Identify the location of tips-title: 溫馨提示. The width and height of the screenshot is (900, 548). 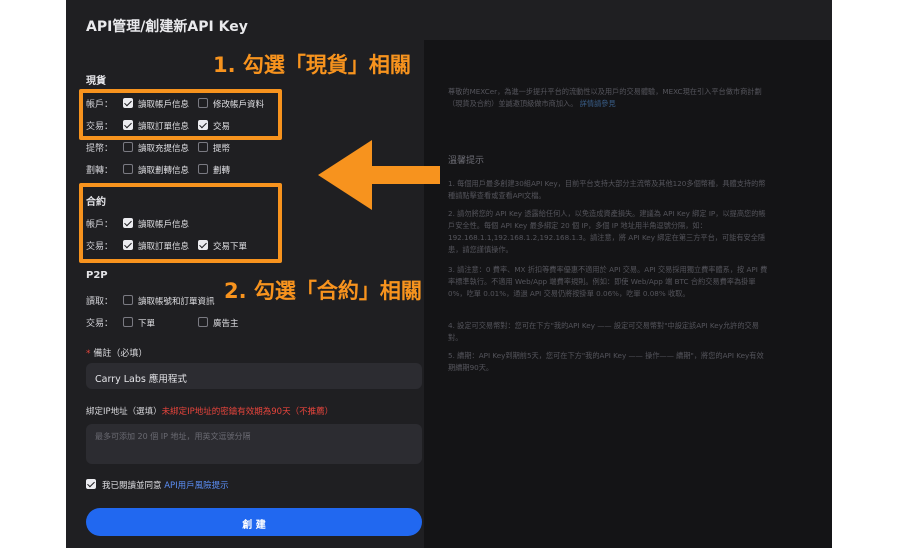
(466, 161).